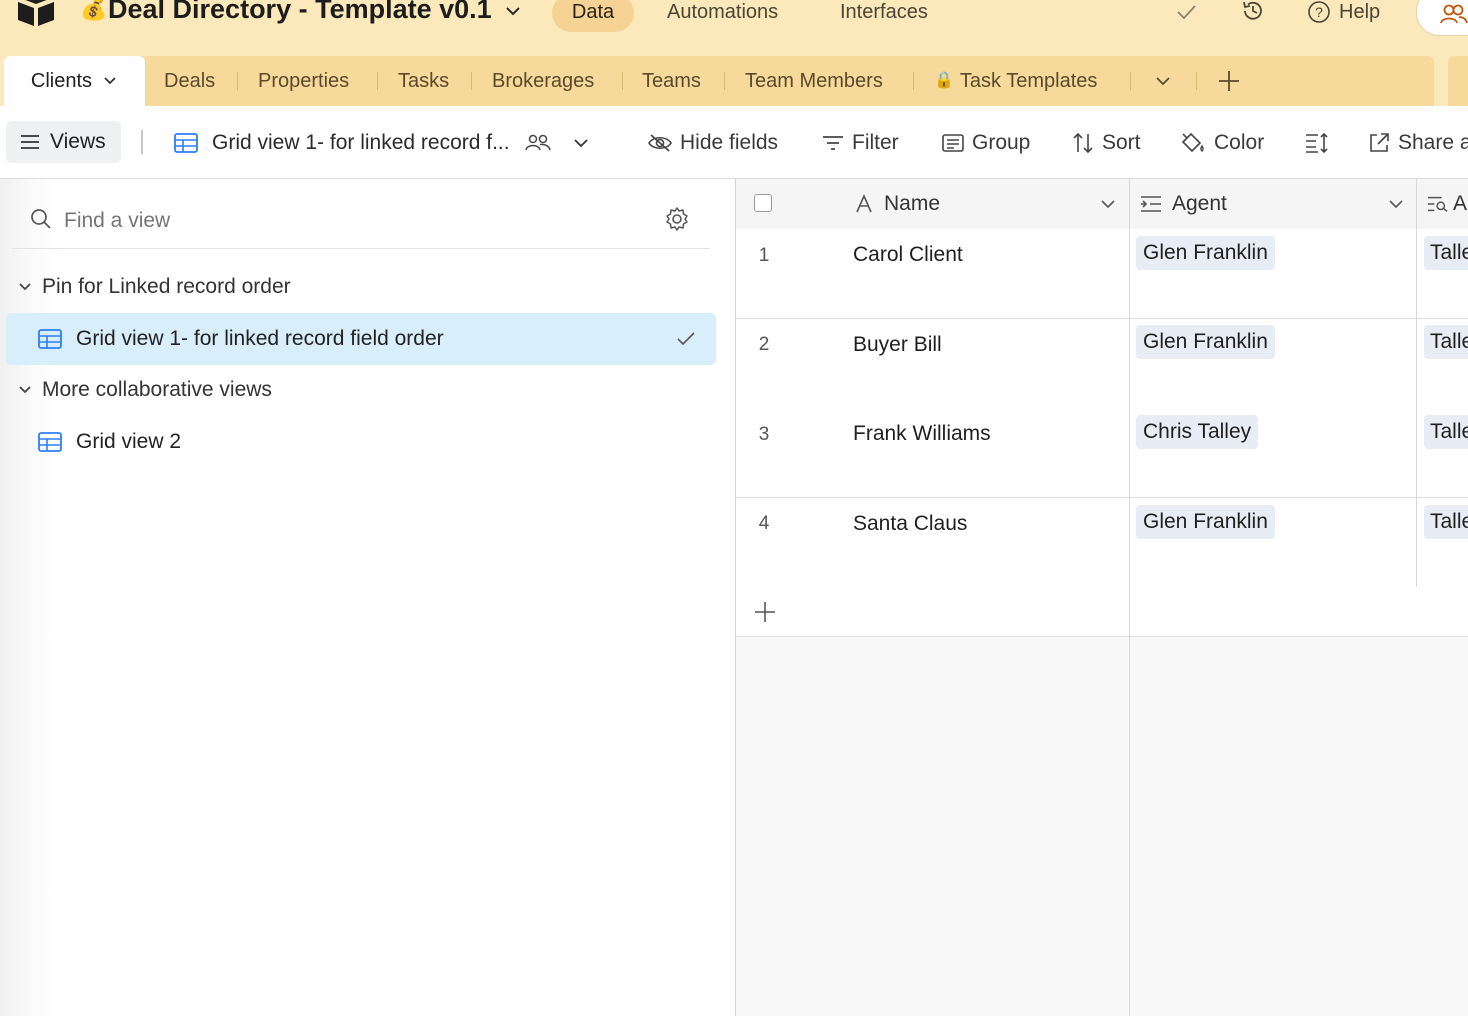  Describe the element at coordinates (1028, 81) in the screenshot. I see `table-tab-label: Task Templates` at that location.